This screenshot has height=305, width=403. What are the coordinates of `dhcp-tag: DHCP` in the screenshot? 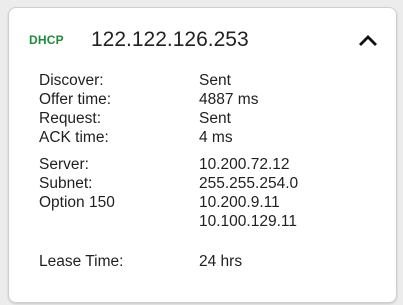 It's located at (46, 40).